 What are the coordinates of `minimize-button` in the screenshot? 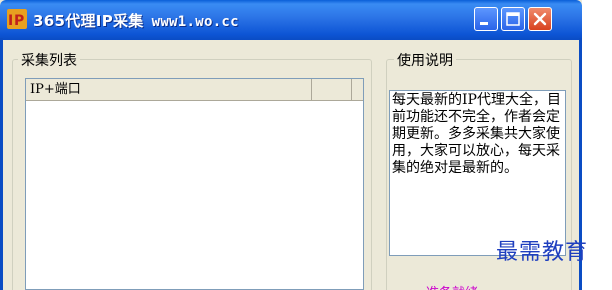 It's located at (486, 19).